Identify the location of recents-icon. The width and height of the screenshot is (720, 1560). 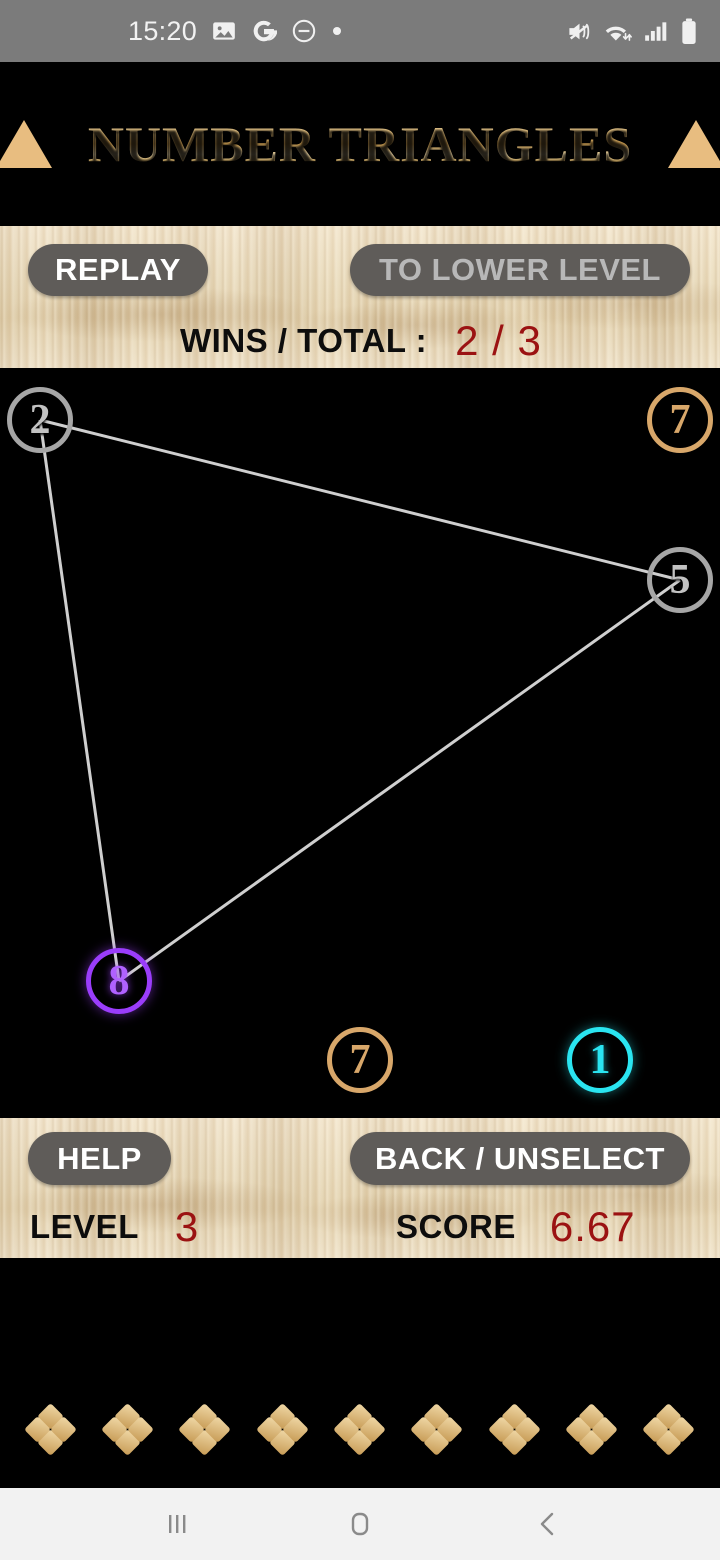
(177, 1524).